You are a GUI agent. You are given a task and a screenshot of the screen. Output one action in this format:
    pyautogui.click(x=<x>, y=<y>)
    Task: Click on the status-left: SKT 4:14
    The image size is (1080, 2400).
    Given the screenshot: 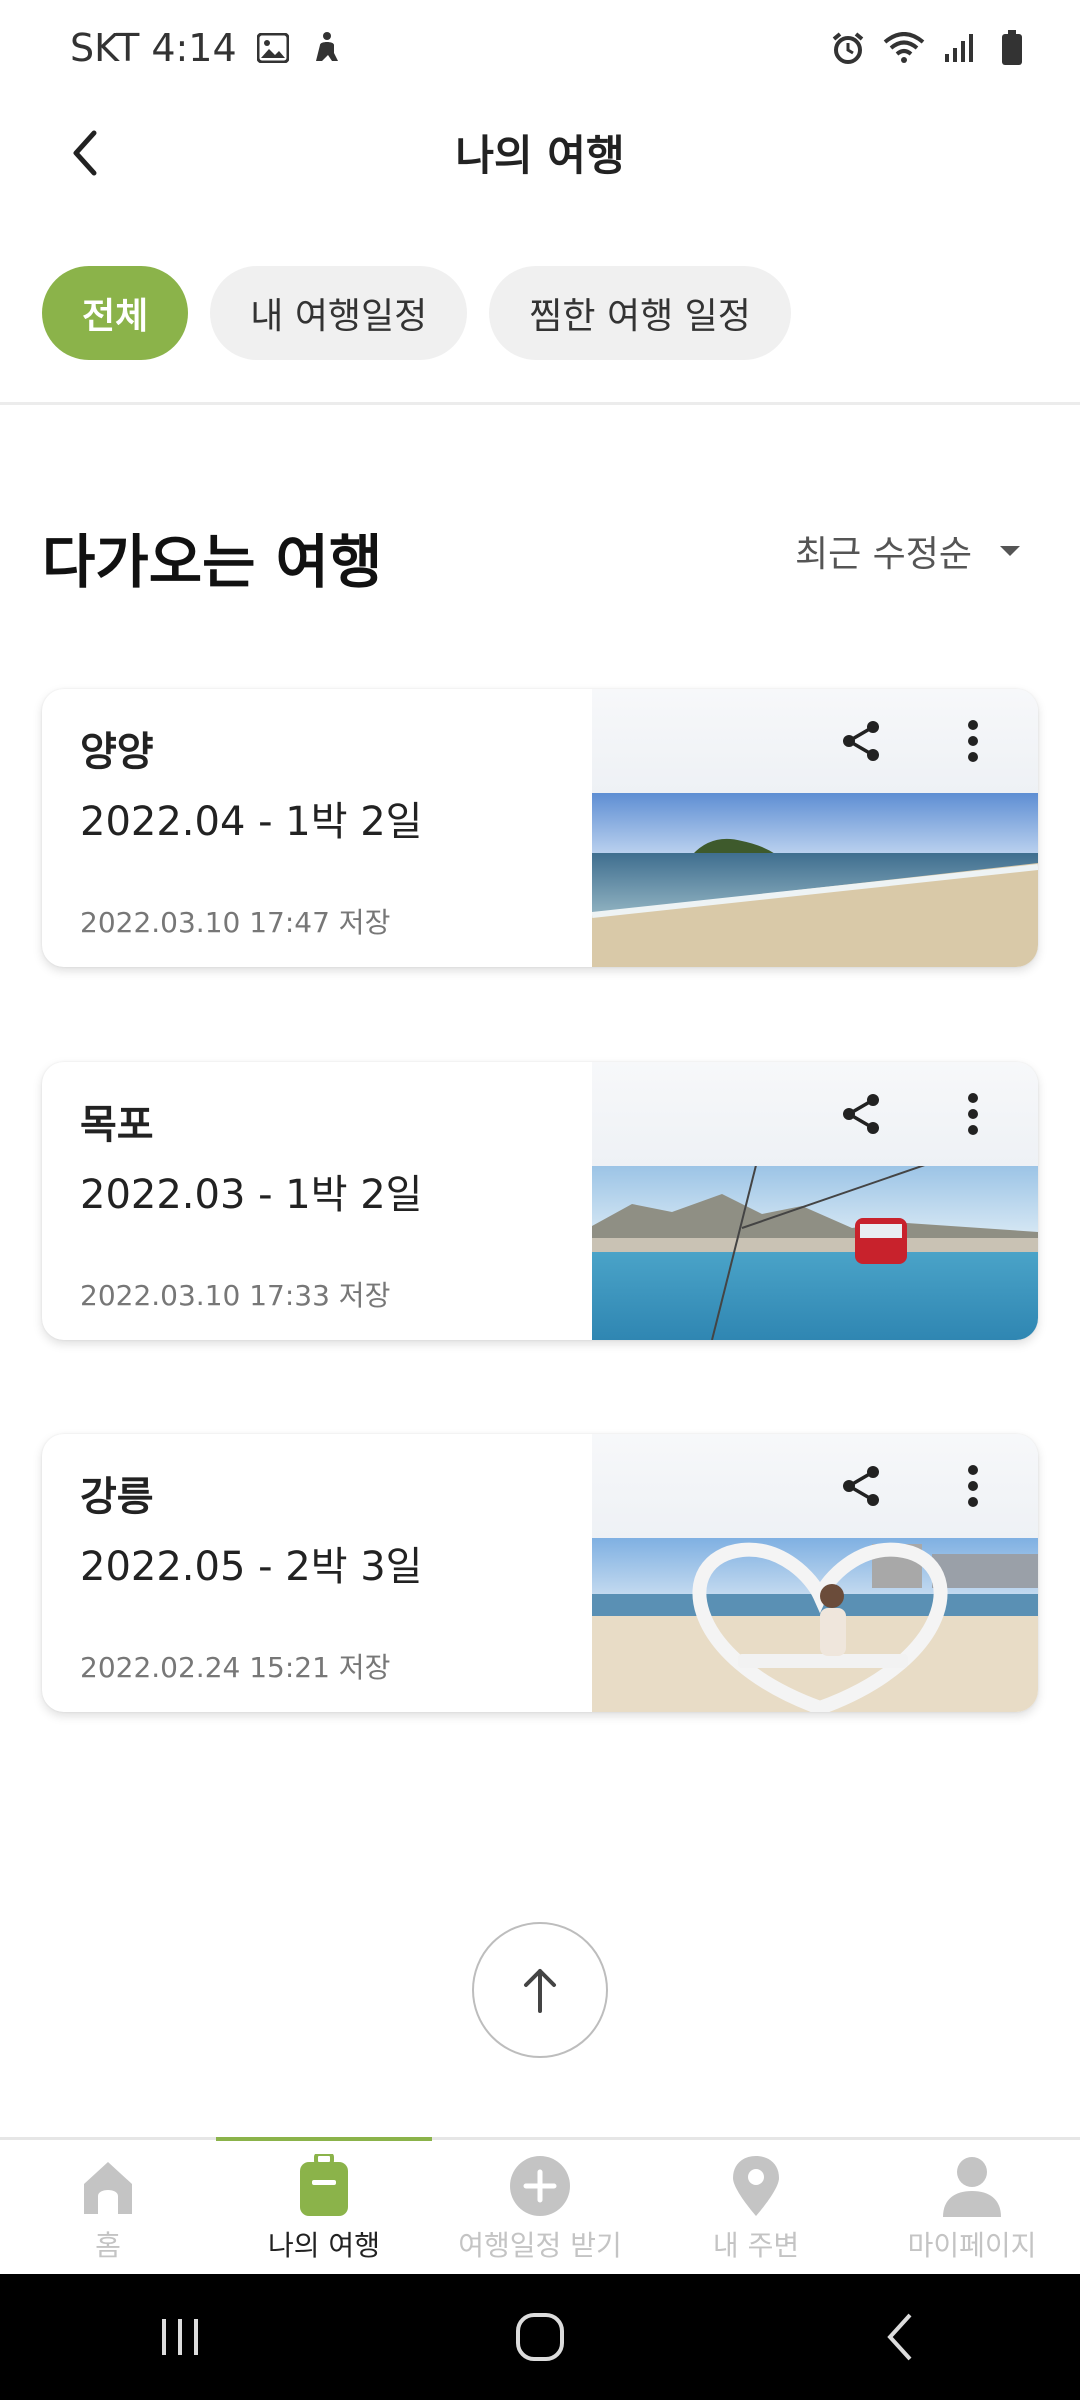 What is the action you would take?
    pyautogui.click(x=207, y=48)
    